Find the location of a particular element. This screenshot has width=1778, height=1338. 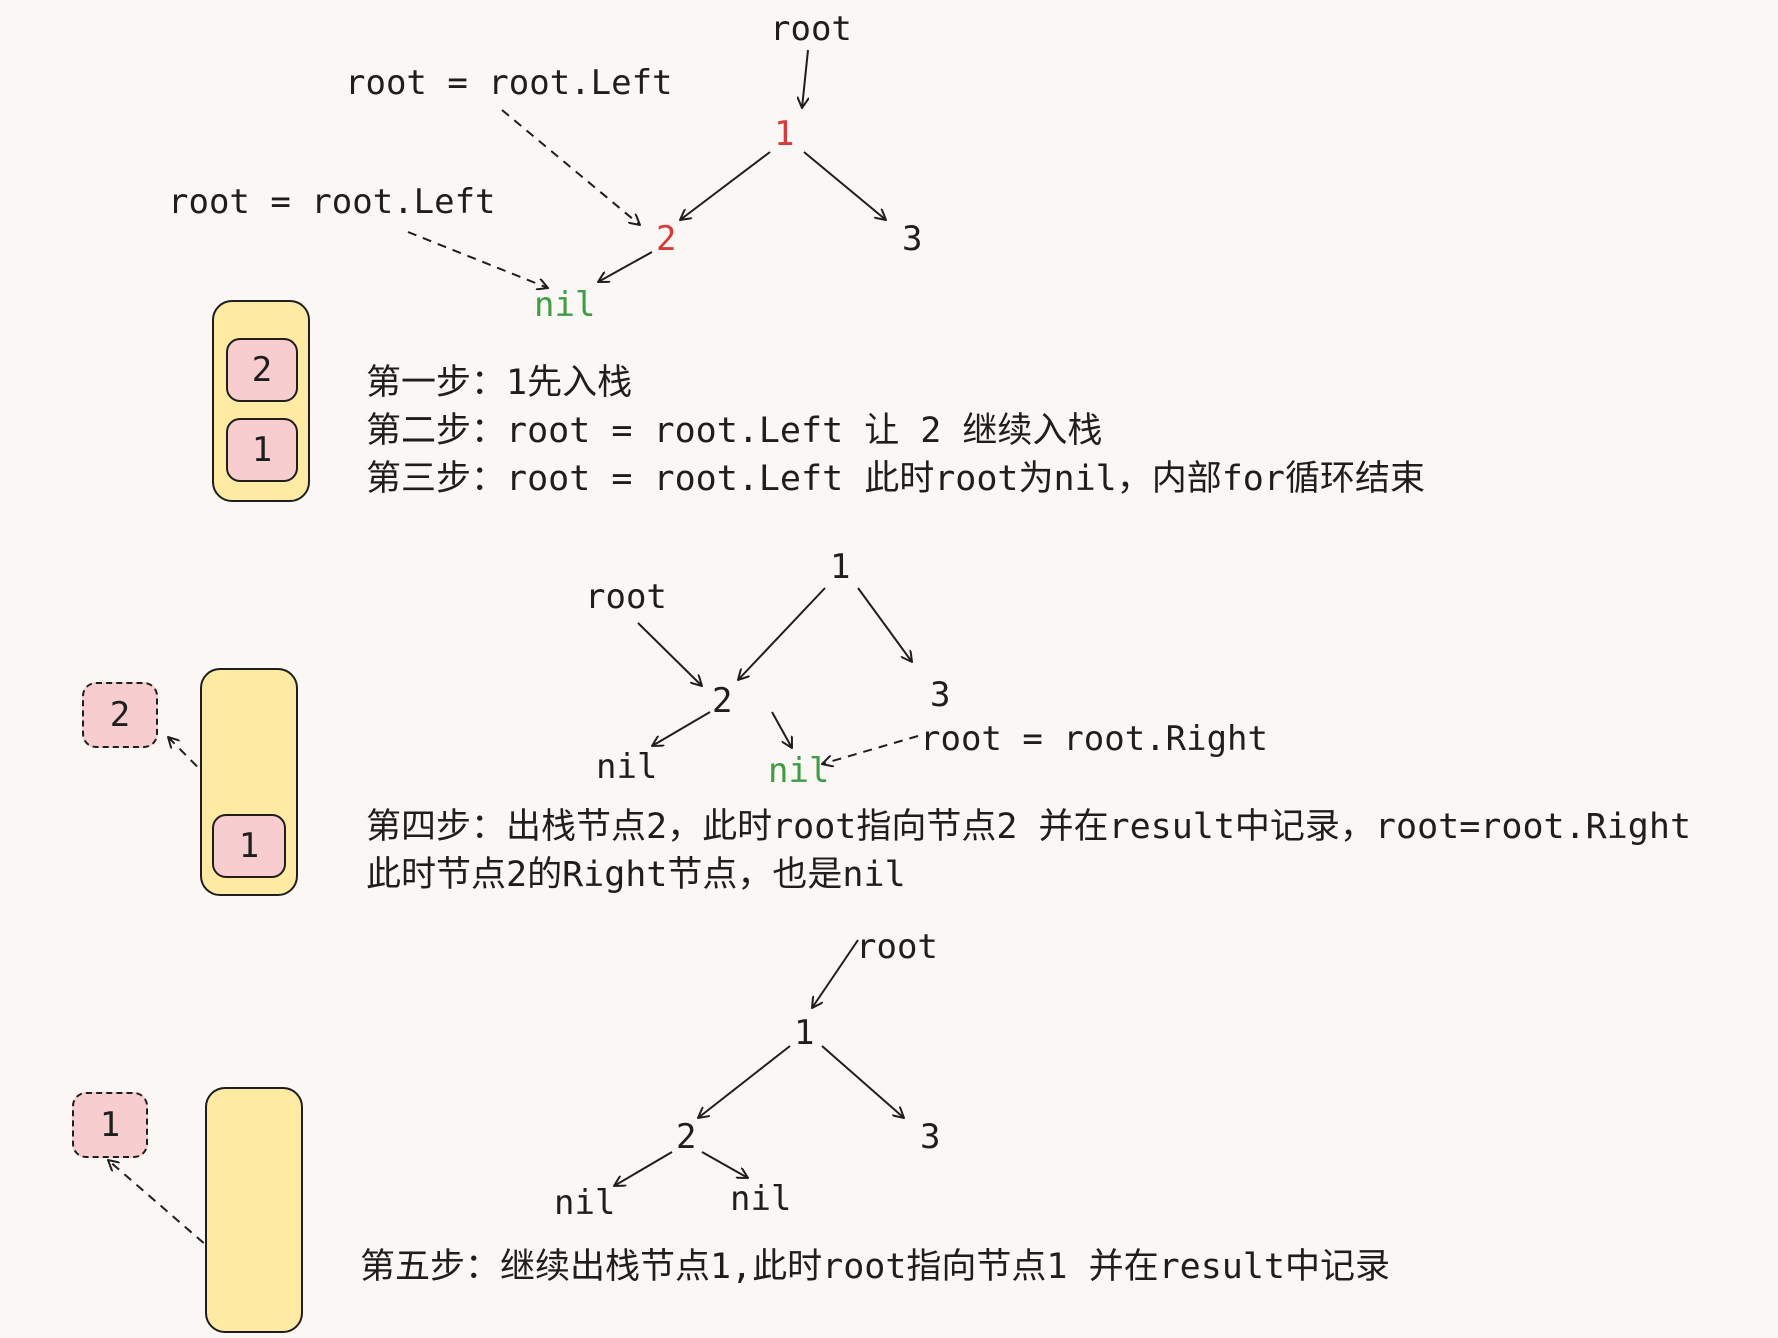

p1-root-pointer-arrow is located at coordinates (805, 78).